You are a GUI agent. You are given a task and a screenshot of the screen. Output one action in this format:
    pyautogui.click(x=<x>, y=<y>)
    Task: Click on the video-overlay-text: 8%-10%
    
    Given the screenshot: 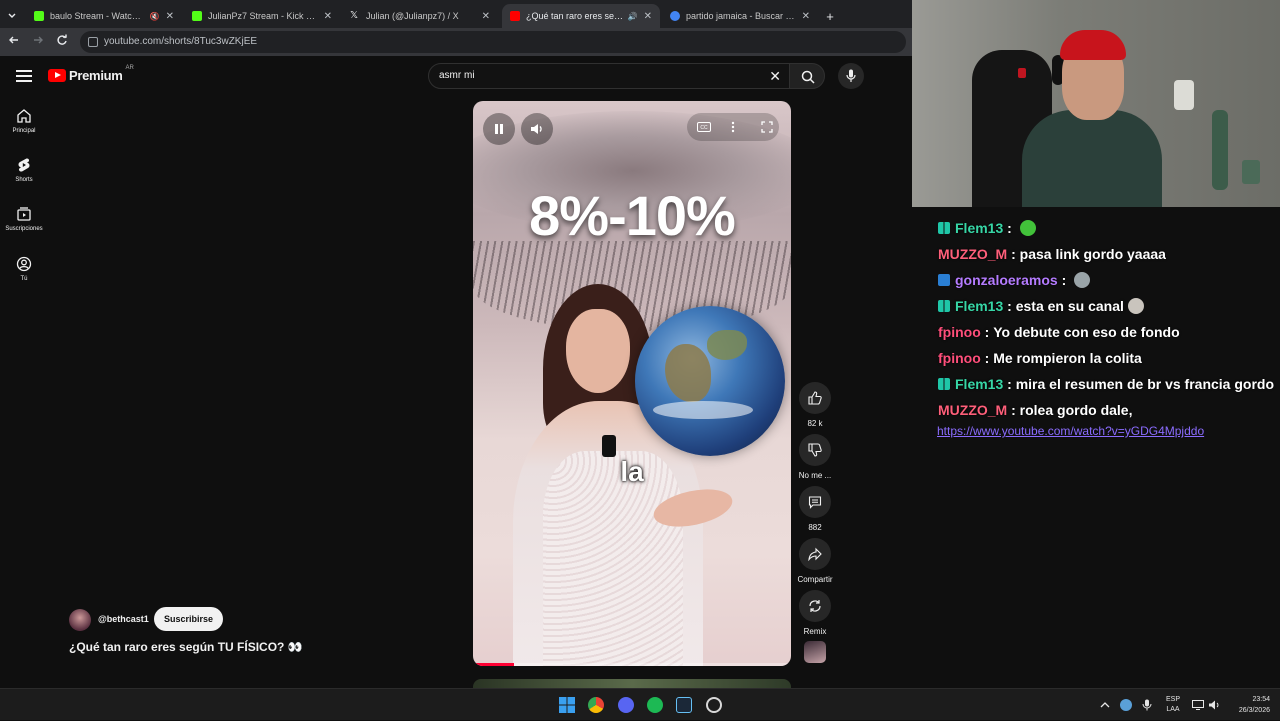 What is the action you would take?
    pyautogui.click(x=632, y=215)
    